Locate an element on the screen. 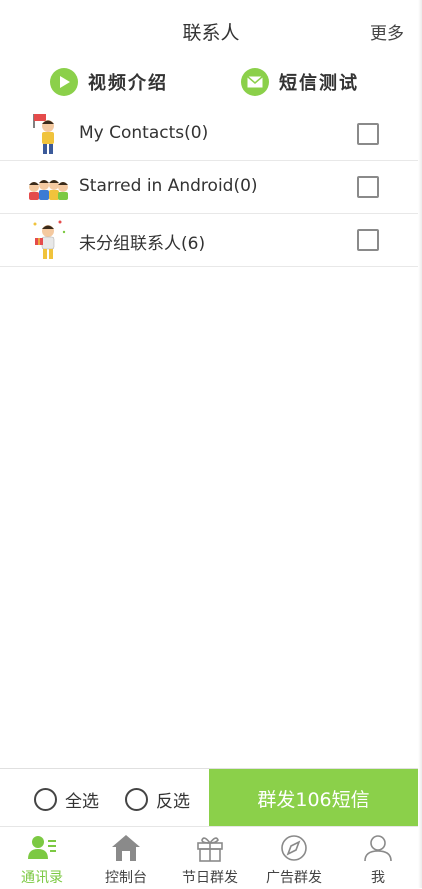 Image resolution: width=422 pixels, height=889 pixels. tab-me: 我 is located at coordinates (378, 858).